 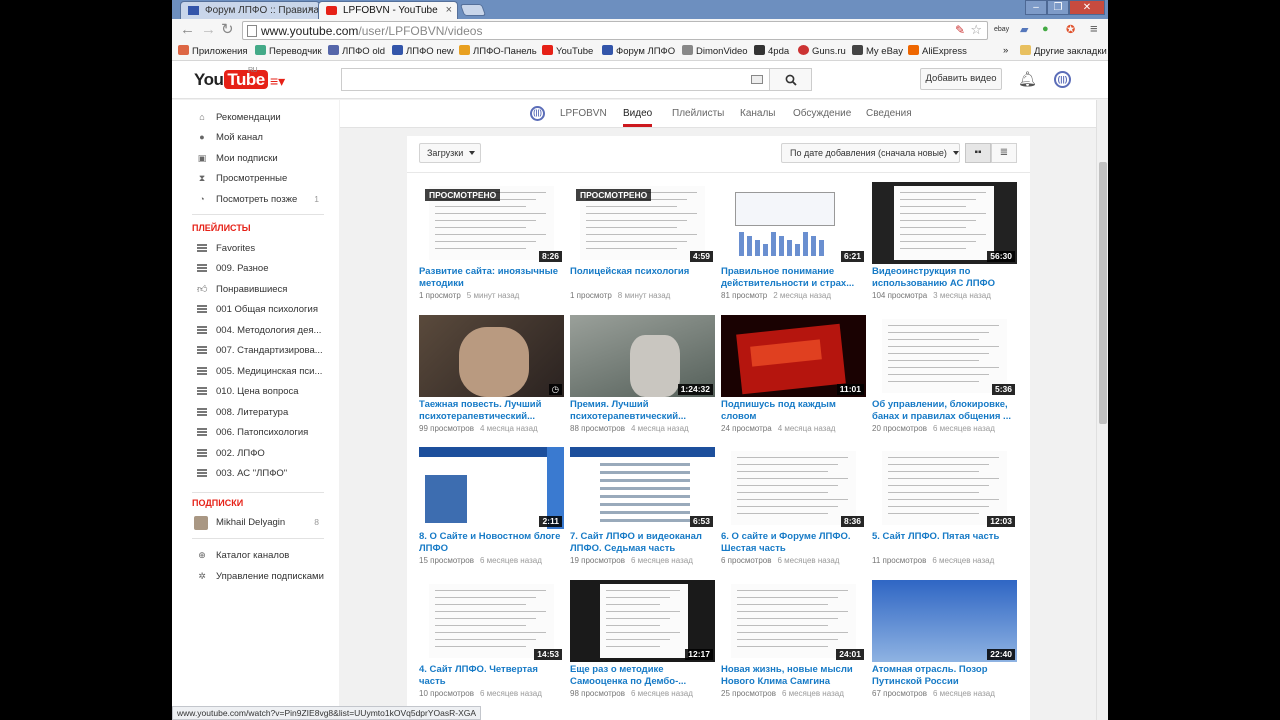 What do you see at coordinates (870, 153) in the screenshot?
I see `sort-dropdown: По дате добавления (сначала новые)` at bounding box center [870, 153].